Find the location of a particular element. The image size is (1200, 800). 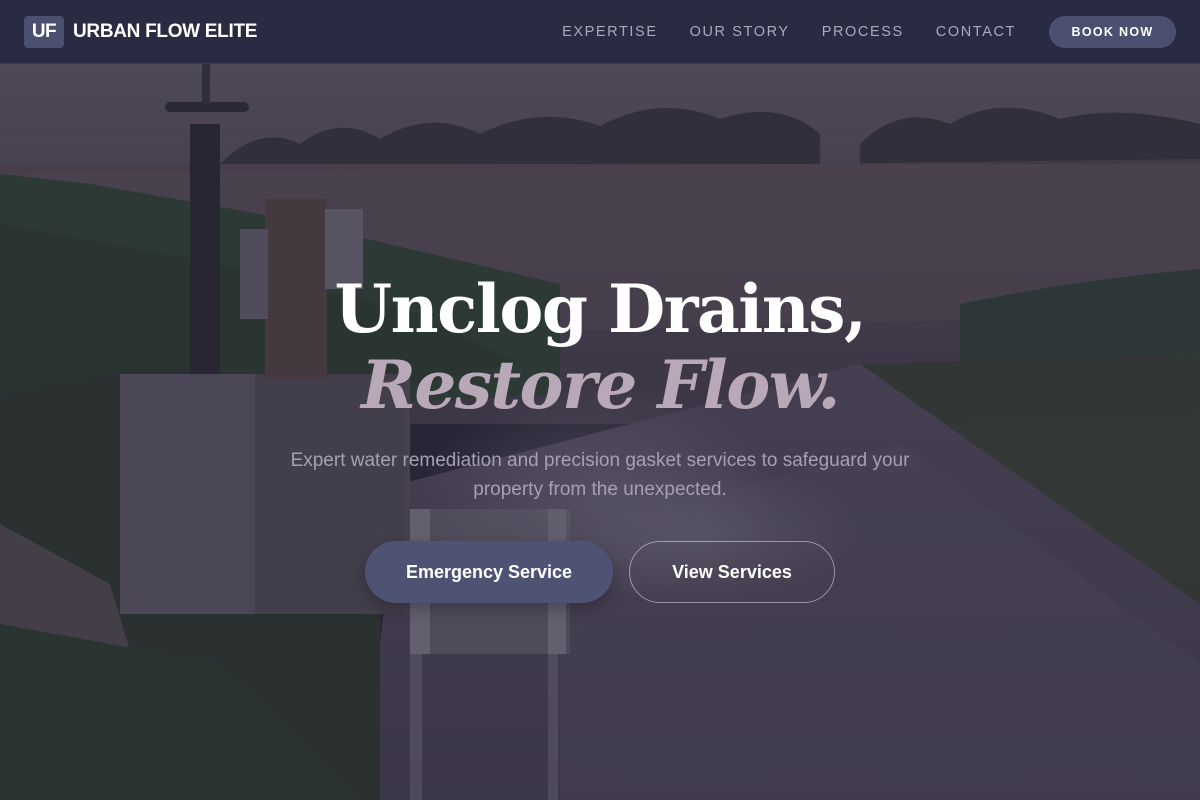

brand-logo: UF URBAN FLOW ELITE is located at coordinates (141, 31).